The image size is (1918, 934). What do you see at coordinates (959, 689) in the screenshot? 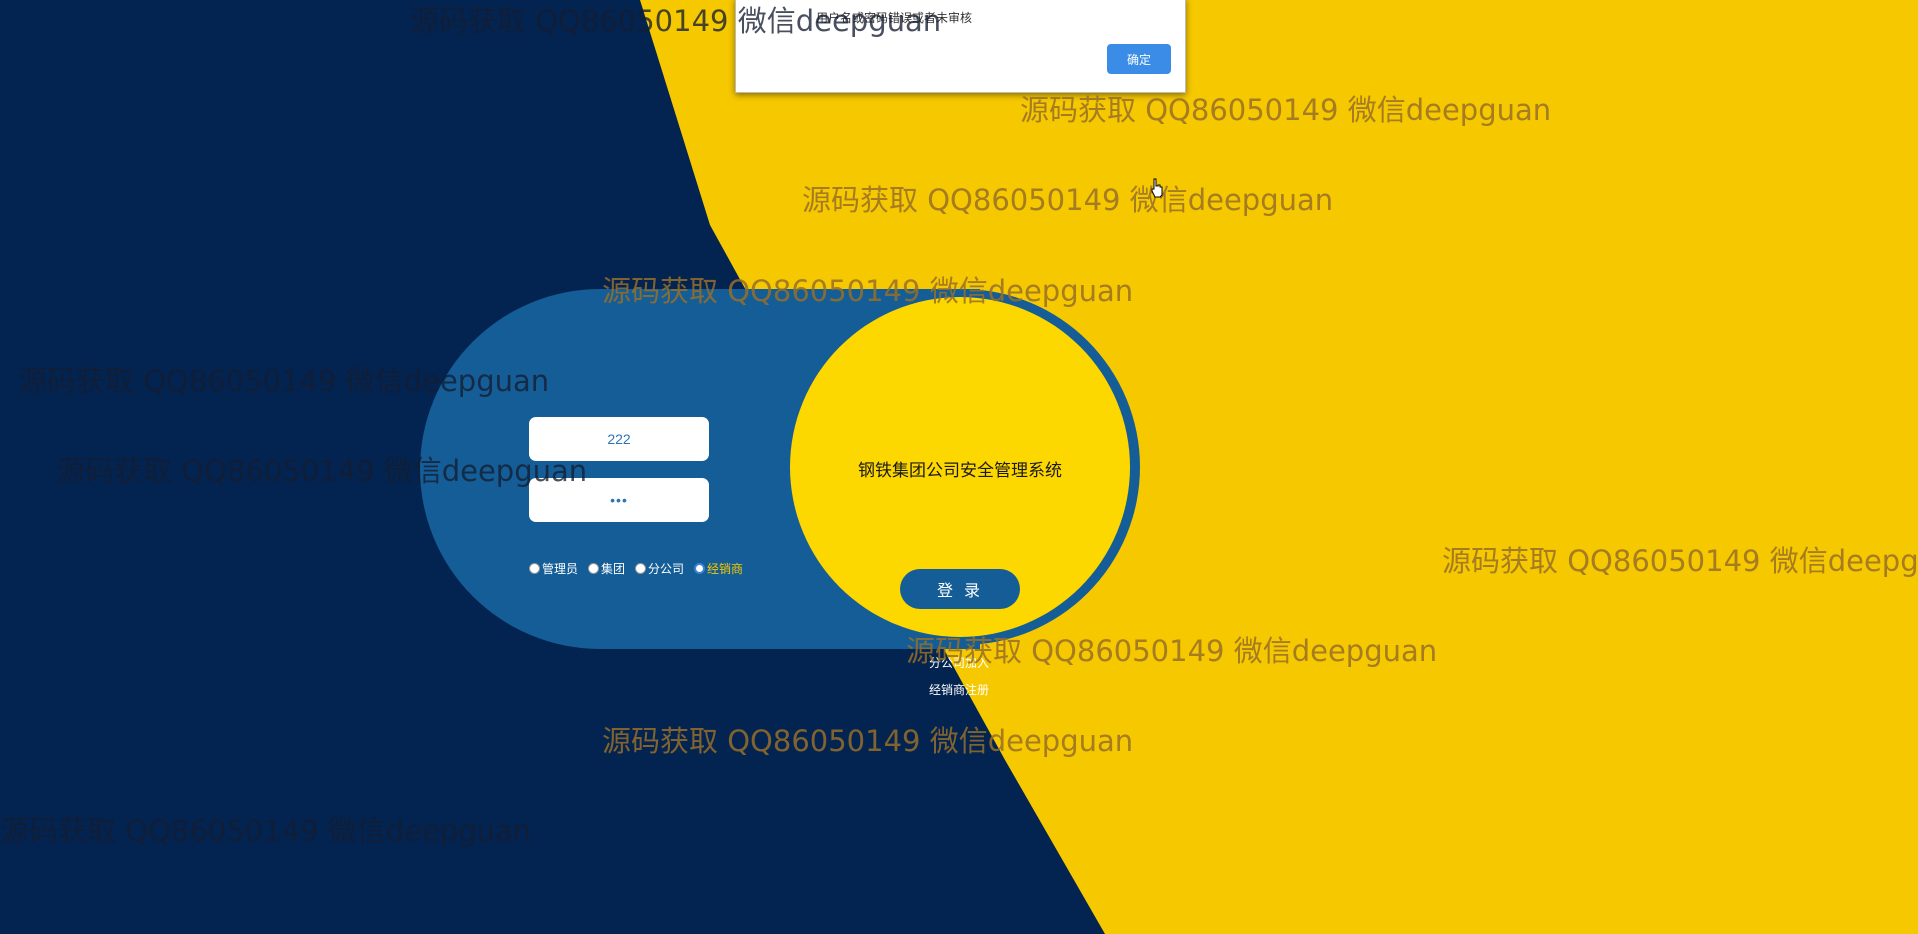
I see `dealer-register-link: 经销商注册` at bounding box center [959, 689].